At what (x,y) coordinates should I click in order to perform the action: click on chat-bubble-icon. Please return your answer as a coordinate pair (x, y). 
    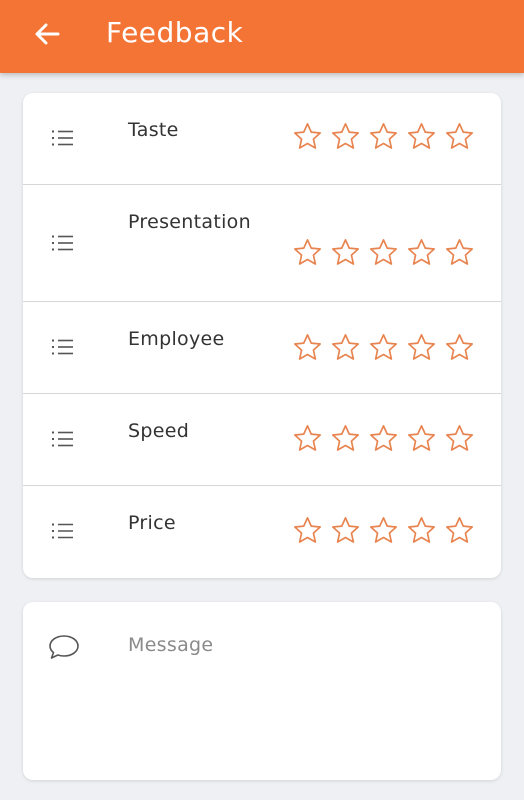
    Looking at the image, I should click on (64, 647).